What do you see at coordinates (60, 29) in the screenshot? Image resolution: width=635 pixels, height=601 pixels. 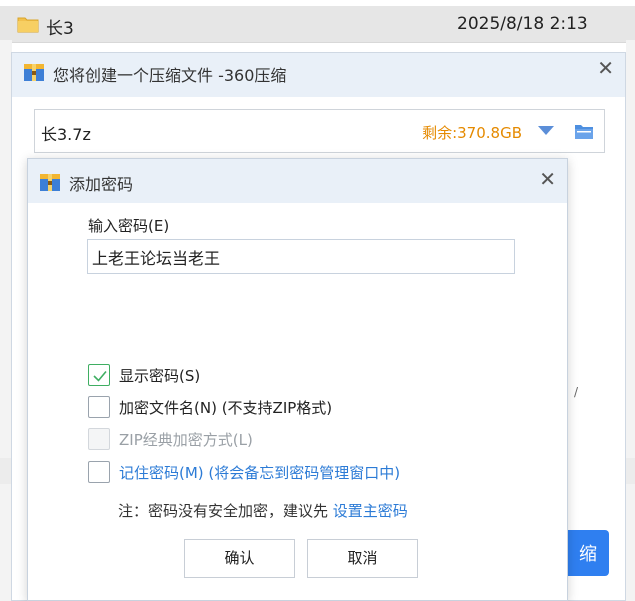 I see `file-name: 长3` at bounding box center [60, 29].